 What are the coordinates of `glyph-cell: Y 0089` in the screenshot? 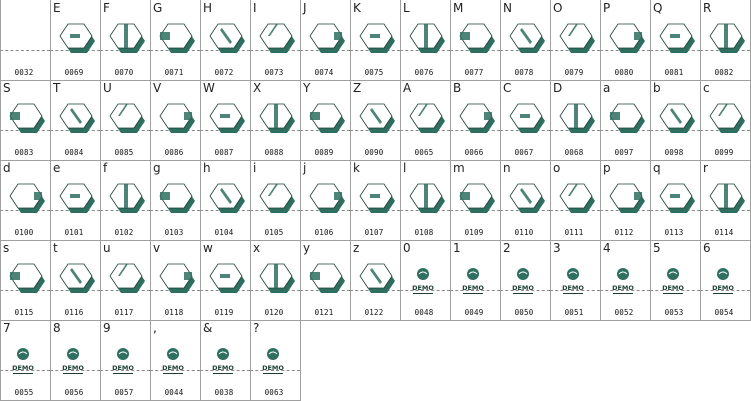 It's located at (325, 120).